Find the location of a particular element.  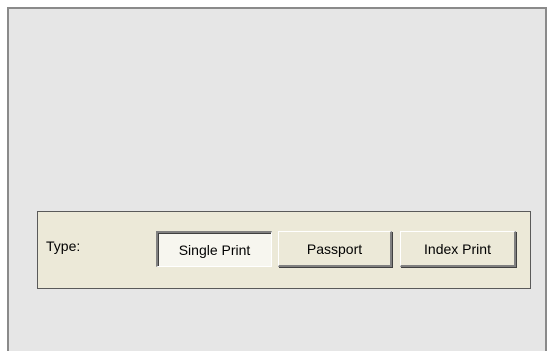

single-print-button: Single Print is located at coordinates (214, 249).